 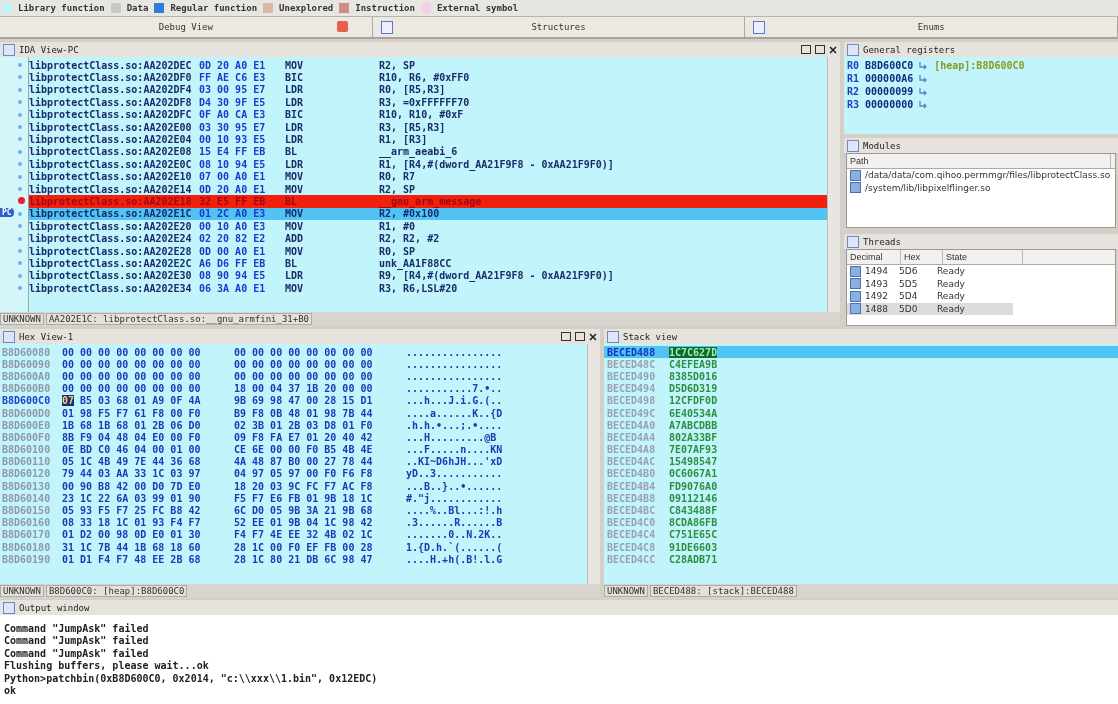 I want to click on code-bytes: D4 30 9F E5, so click(x=233, y=102).